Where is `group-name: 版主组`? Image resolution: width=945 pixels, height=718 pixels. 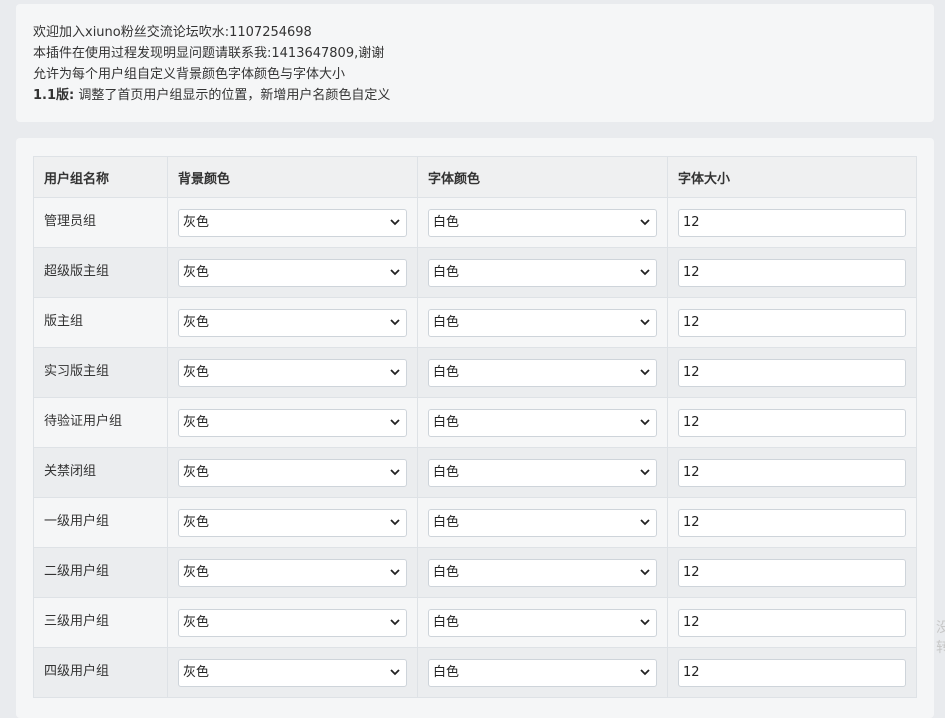
group-name: 版主组 is located at coordinates (100, 322).